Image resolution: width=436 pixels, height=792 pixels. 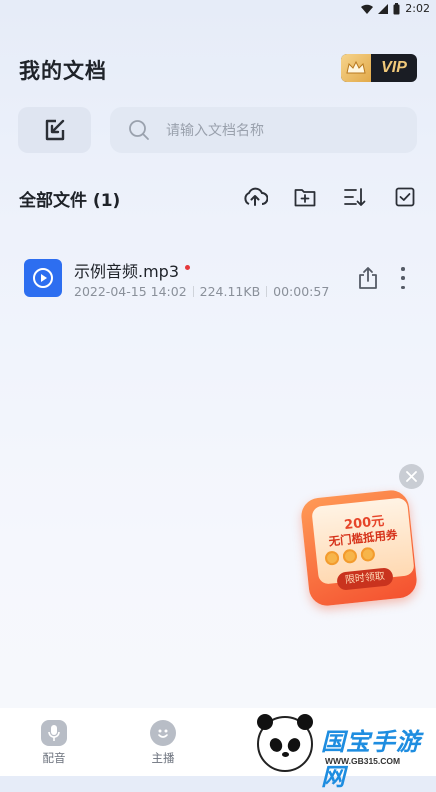 What do you see at coordinates (230, 291) in the screenshot?
I see `file-size: 224.11KB` at bounding box center [230, 291].